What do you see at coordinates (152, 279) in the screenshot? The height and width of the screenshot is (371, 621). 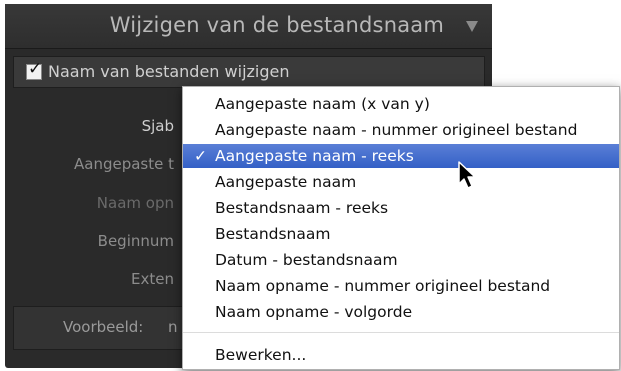 I see `field-label-extensies: Exten` at bounding box center [152, 279].